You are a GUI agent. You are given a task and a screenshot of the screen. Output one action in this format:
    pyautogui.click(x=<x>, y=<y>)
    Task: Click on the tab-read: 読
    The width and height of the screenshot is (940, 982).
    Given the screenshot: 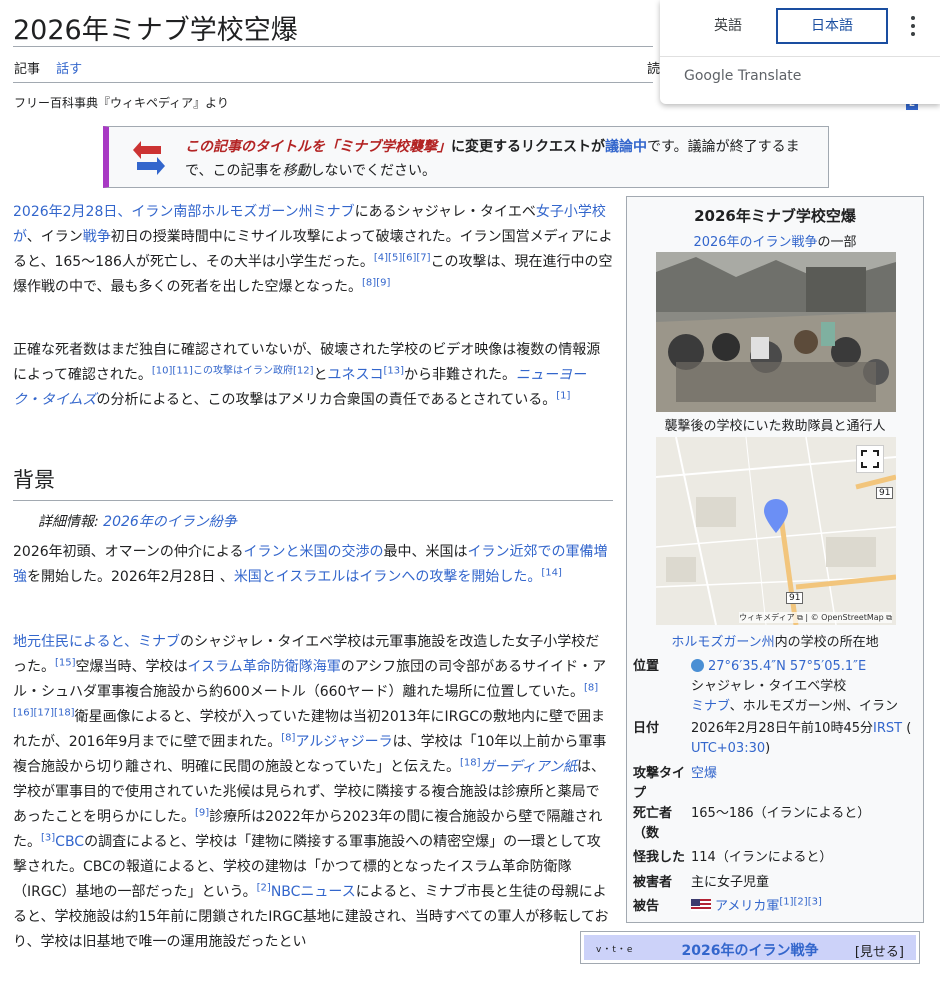 What is the action you would take?
    pyautogui.click(x=653, y=67)
    